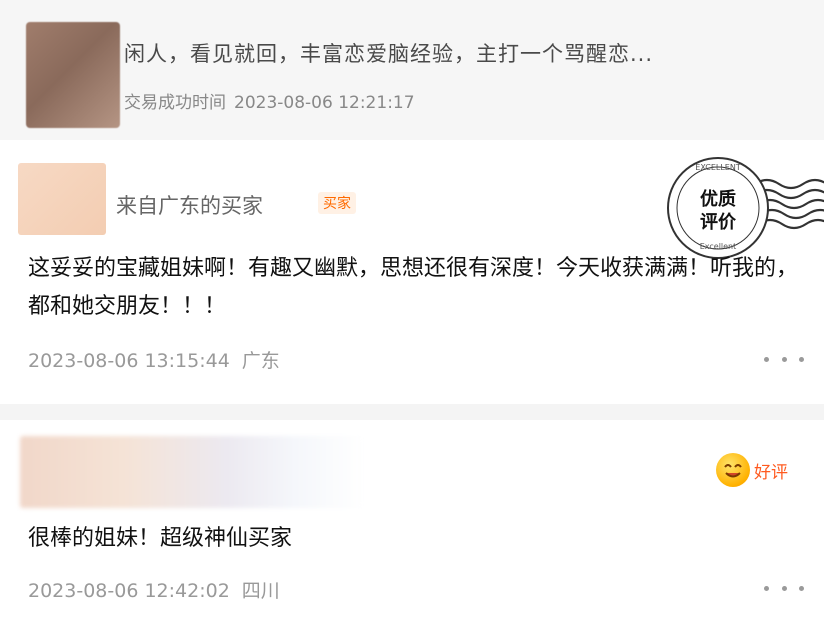 This screenshot has width=824, height=640. I want to click on section-divider, so click(412, 412).